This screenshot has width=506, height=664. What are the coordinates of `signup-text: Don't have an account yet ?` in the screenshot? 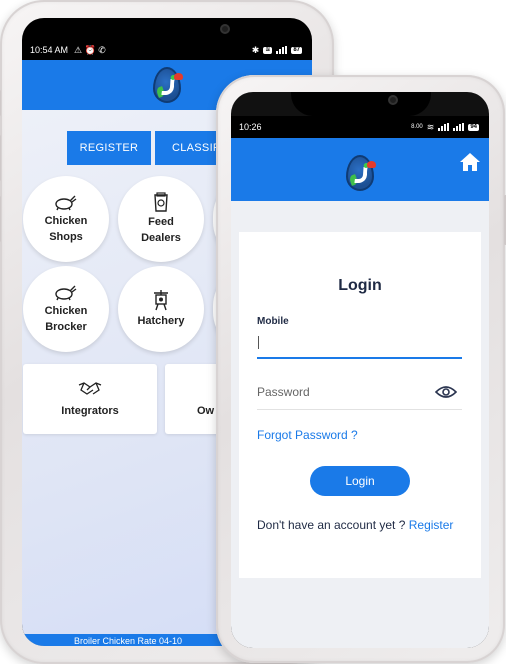 It's located at (333, 525).